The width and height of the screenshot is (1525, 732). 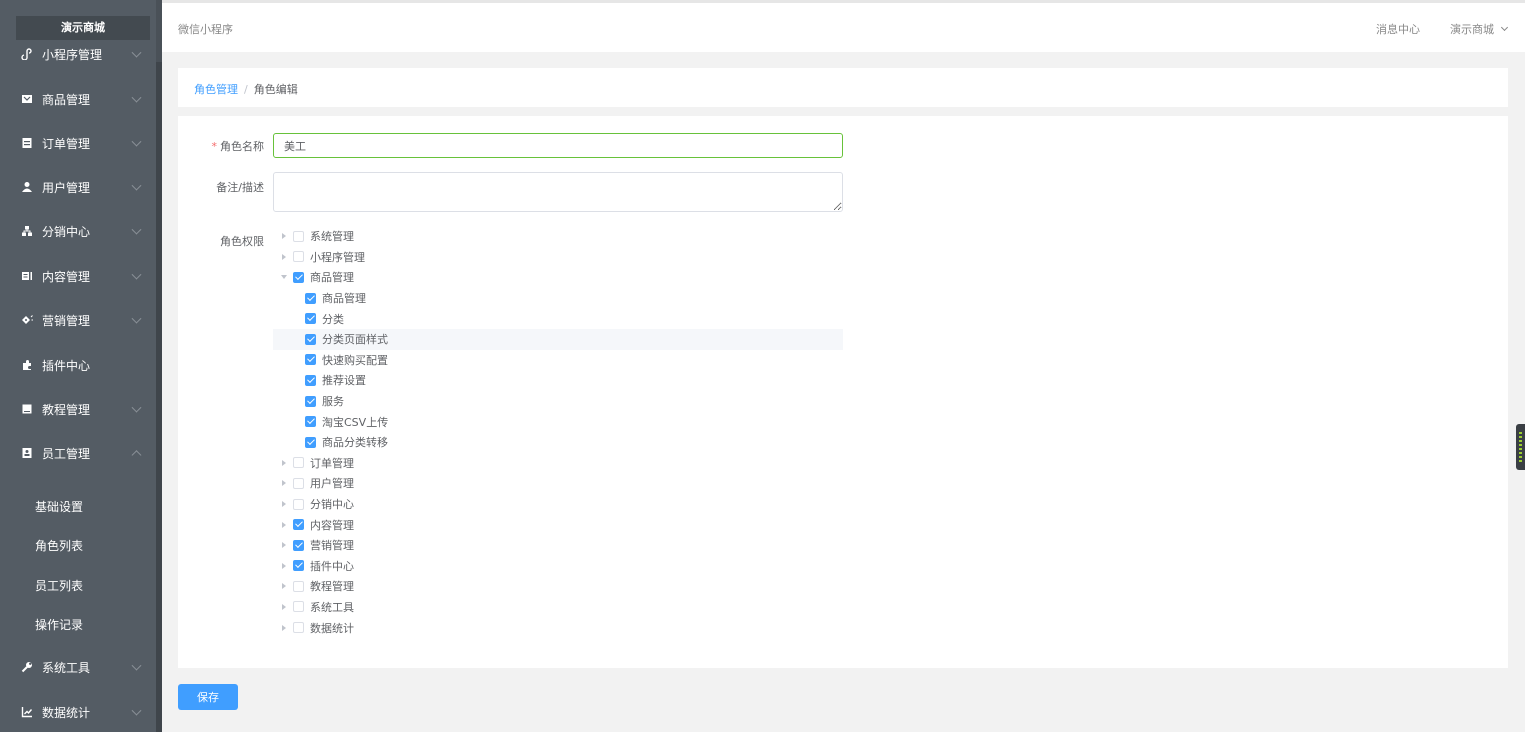 I want to click on sidebar-item-label: 内容管理, so click(x=66, y=276).